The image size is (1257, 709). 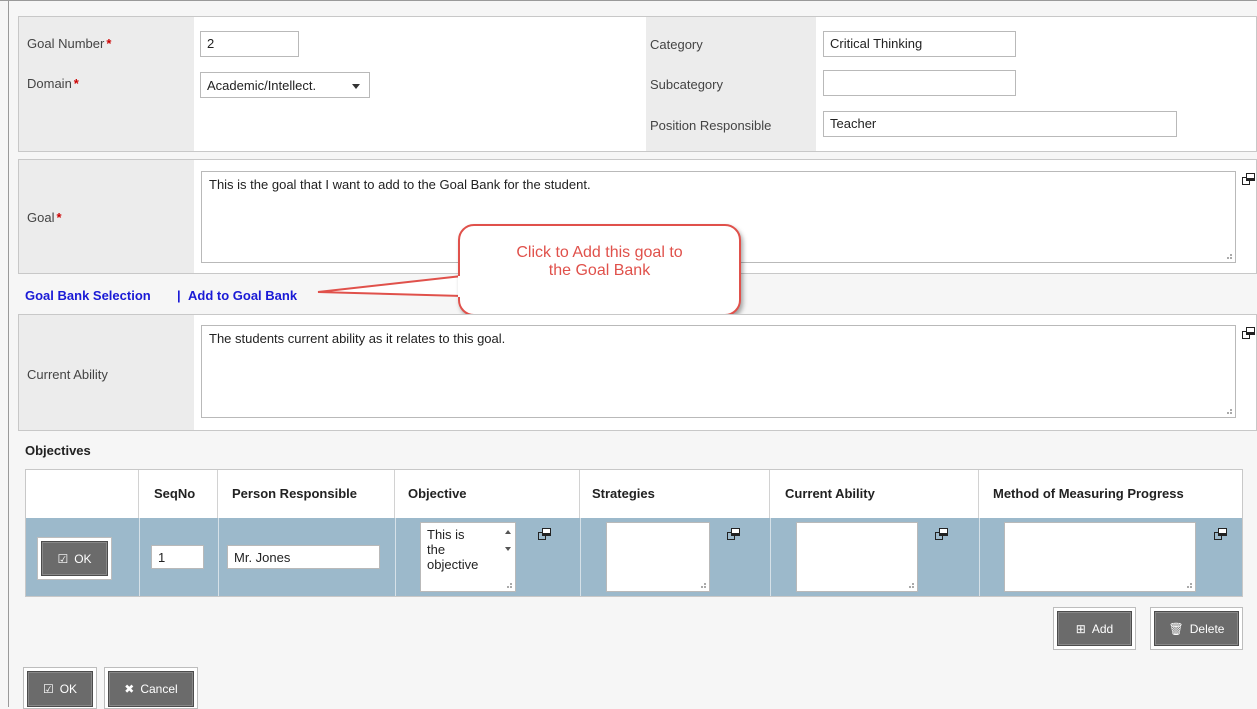 What do you see at coordinates (83, 558) in the screenshot?
I see `row-ok-label: OK` at bounding box center [83, 558].